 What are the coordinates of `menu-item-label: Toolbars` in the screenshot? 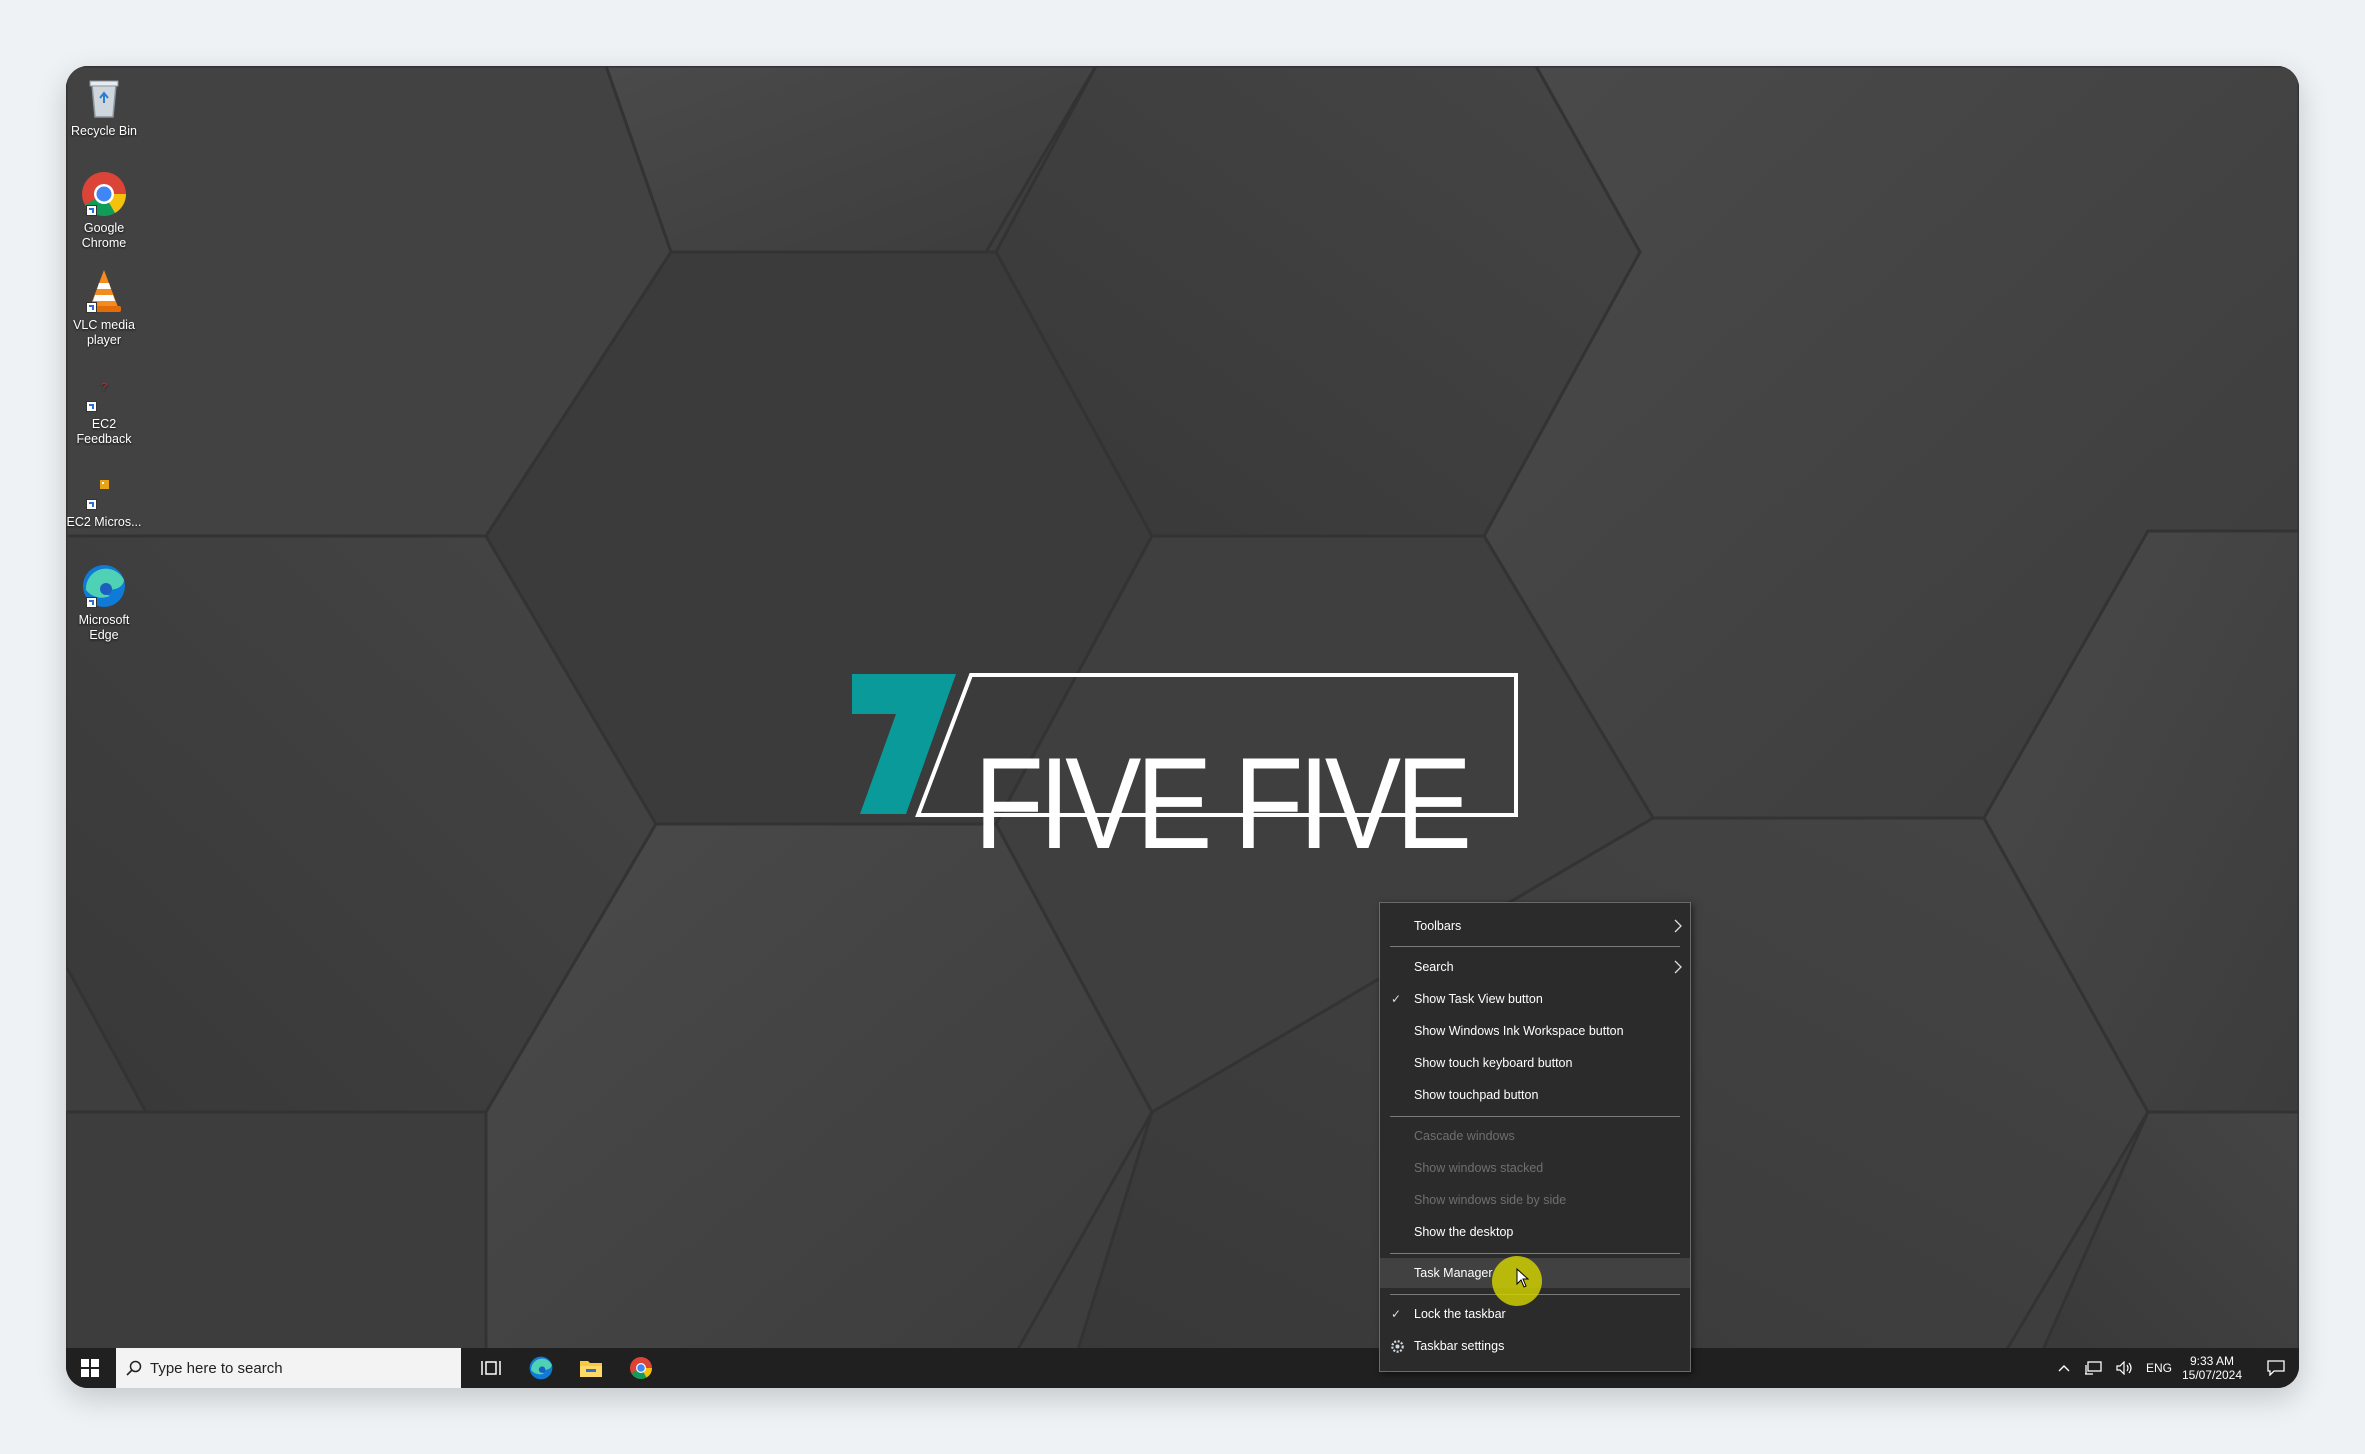 It's located at (1438, 926).